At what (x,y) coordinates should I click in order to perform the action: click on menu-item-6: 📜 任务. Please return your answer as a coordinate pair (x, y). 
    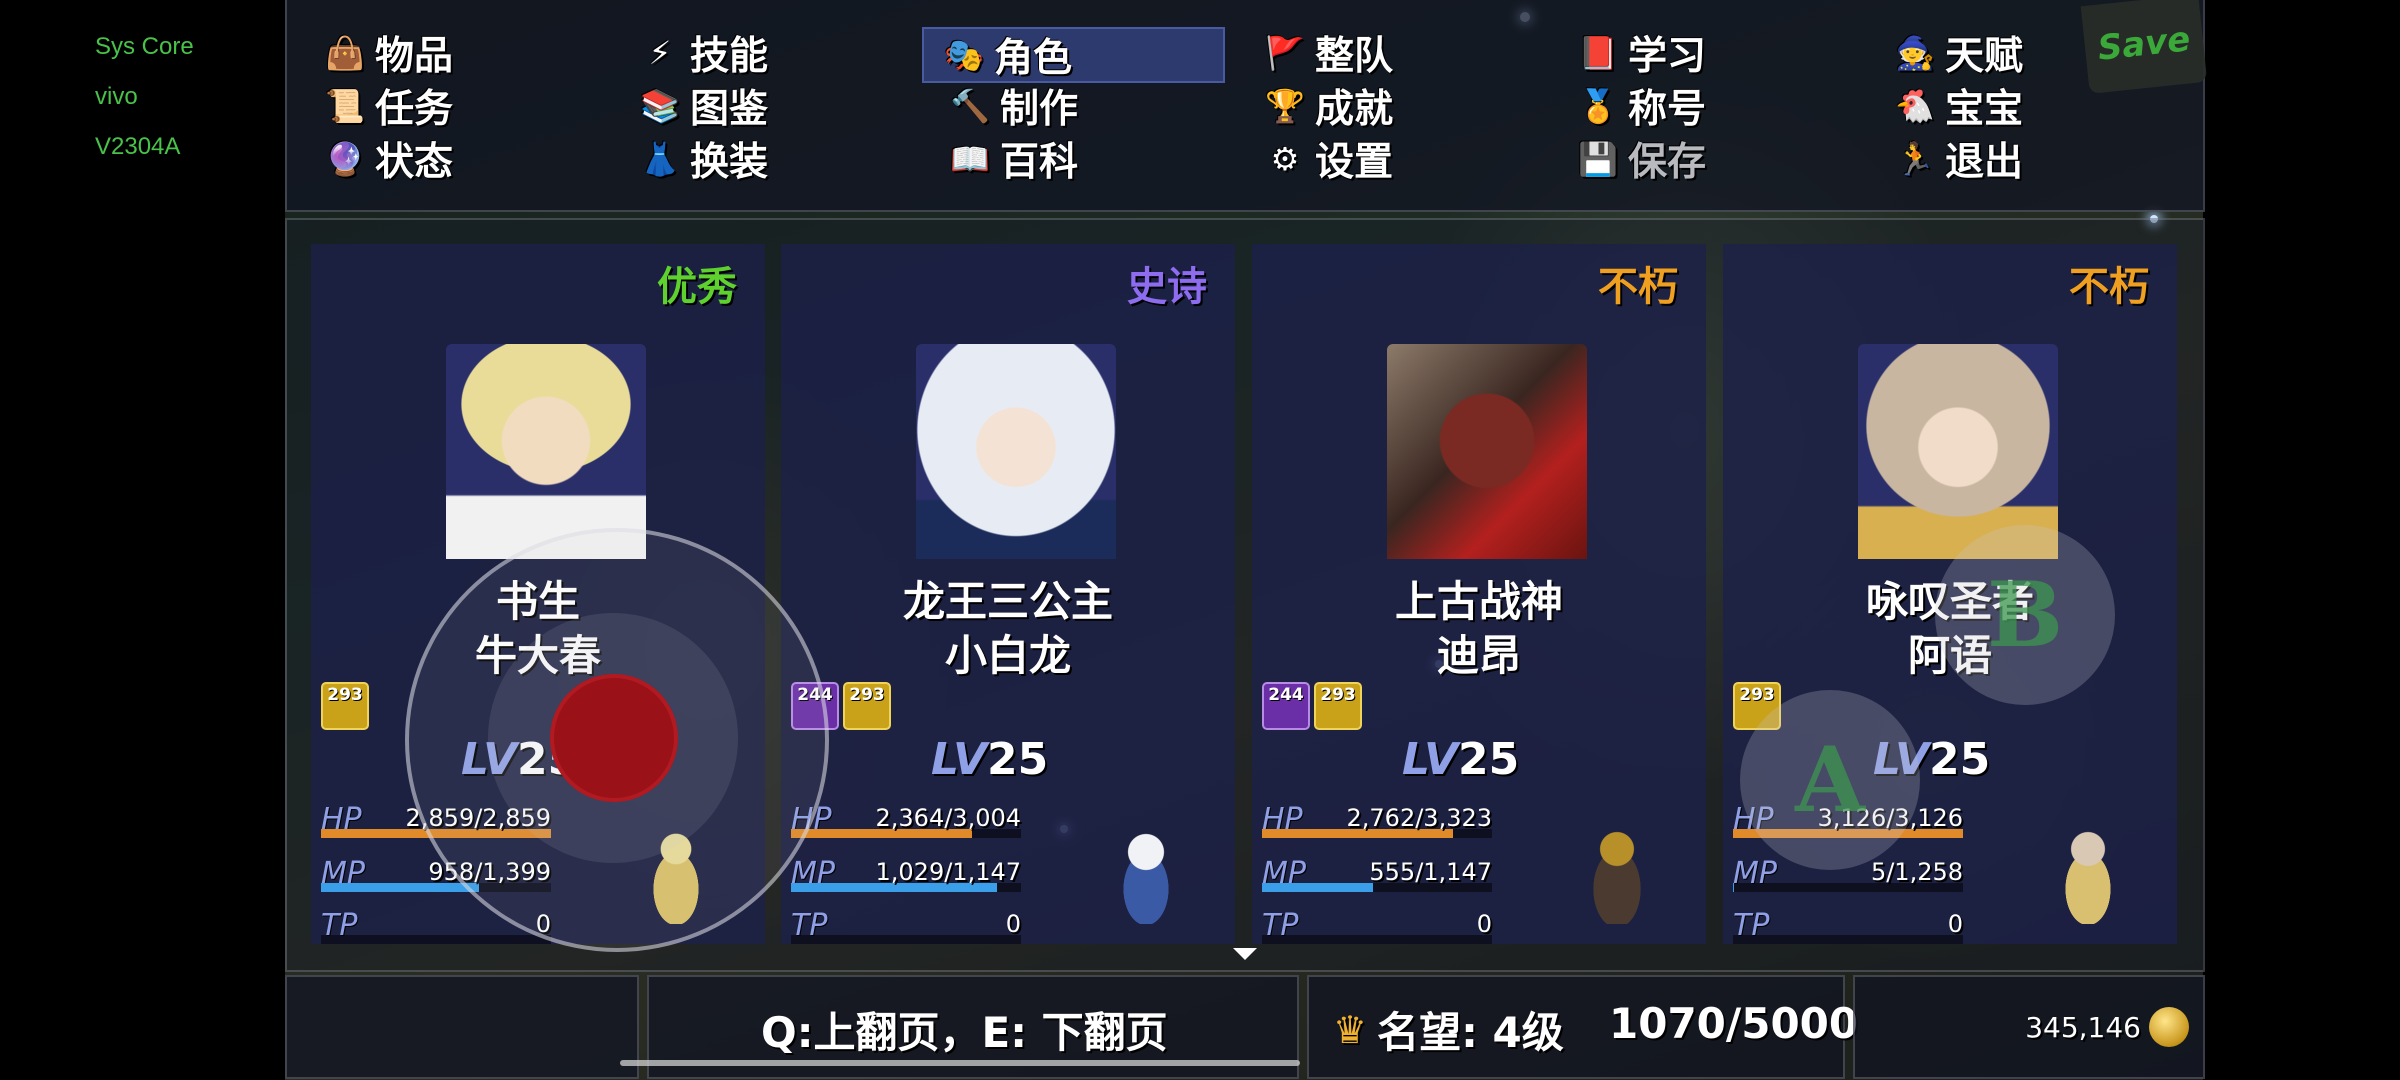
    Looking at the image, I should click on (388, 106).